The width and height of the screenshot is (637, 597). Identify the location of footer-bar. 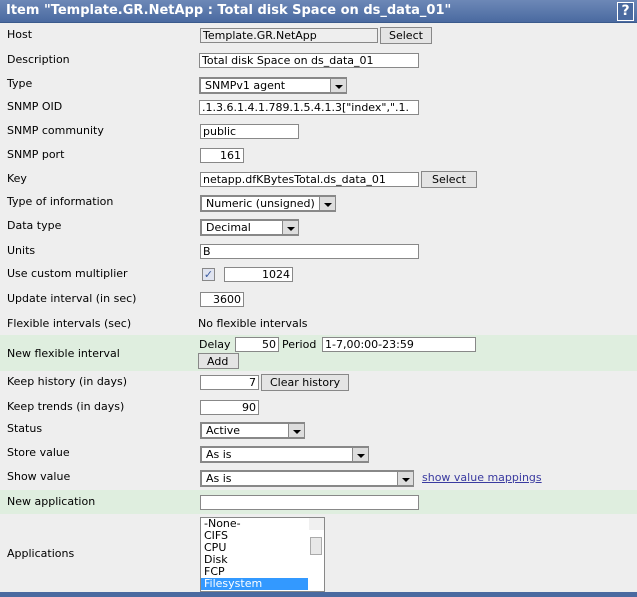
(318, 594).